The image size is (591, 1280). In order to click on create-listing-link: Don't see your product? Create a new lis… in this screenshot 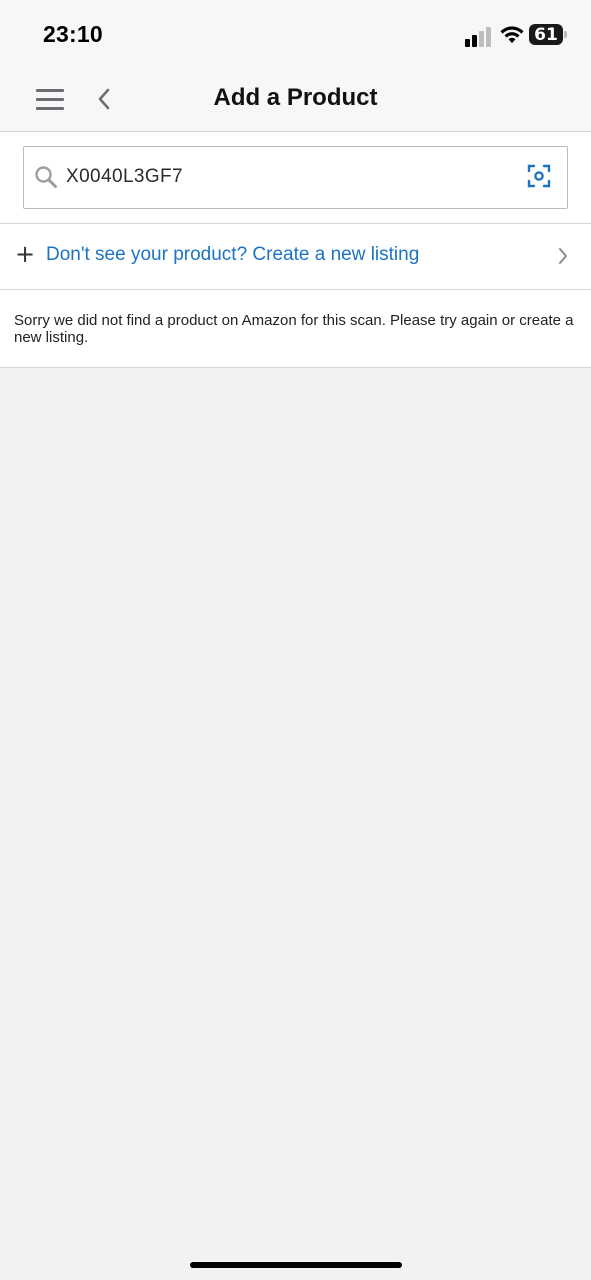, I will do `click(232, 255)`.